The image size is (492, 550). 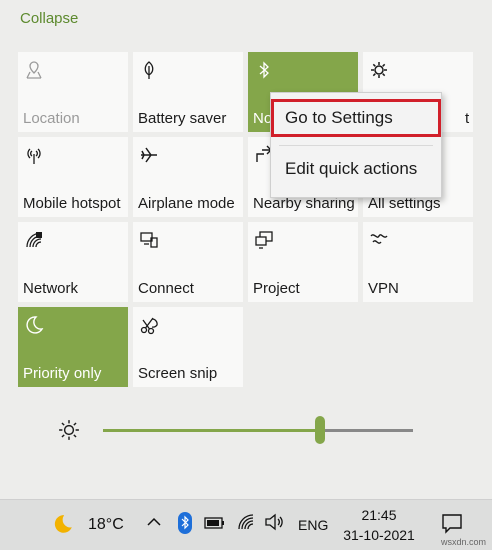 I want to click on brightness-slider-fill, so click(x=211, y=430).